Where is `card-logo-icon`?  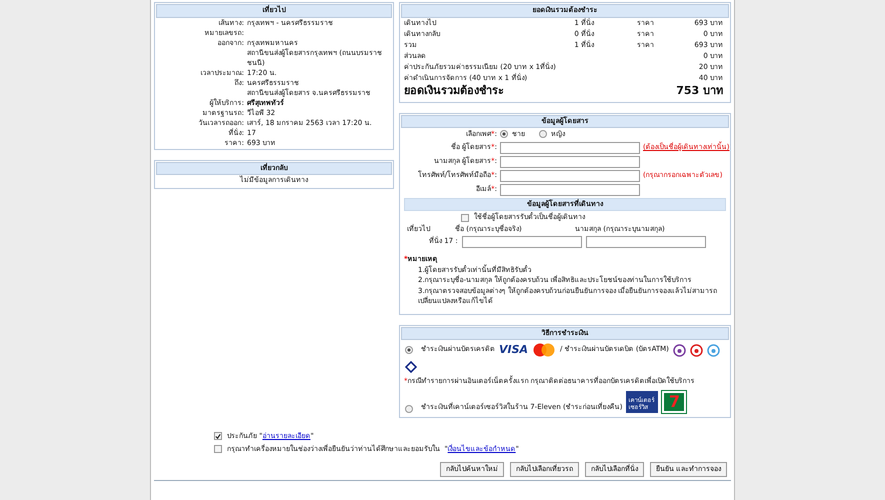
card-logo-icon is located at coordinates (544, 350).